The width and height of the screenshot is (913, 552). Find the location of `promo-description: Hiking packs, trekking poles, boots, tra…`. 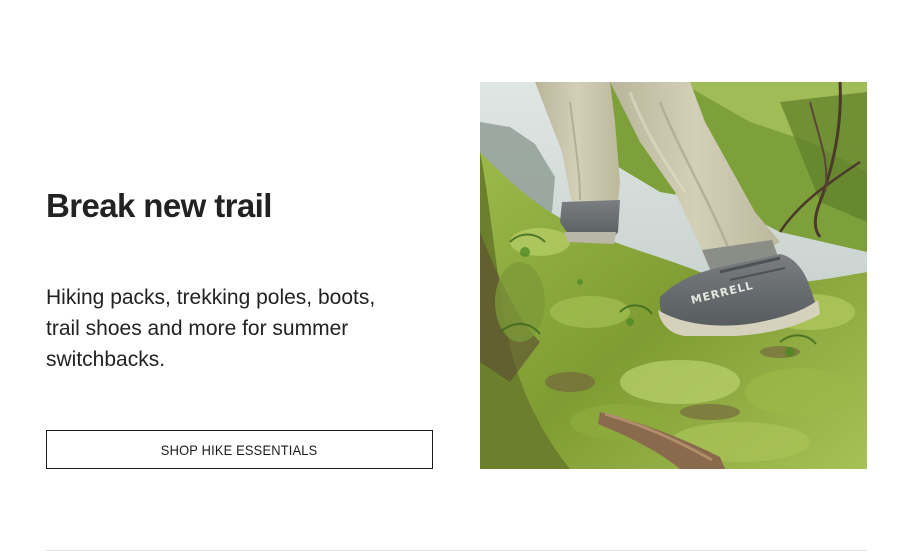

promo-description: Hiking packs, trekking poles, boots, tra… is located at coordinates (211, 328).